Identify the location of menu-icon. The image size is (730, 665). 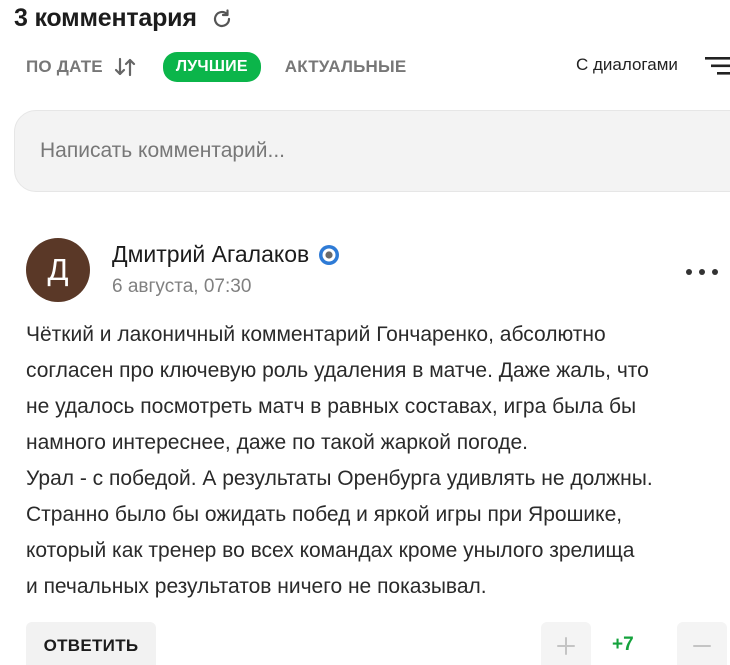
(717, 66).